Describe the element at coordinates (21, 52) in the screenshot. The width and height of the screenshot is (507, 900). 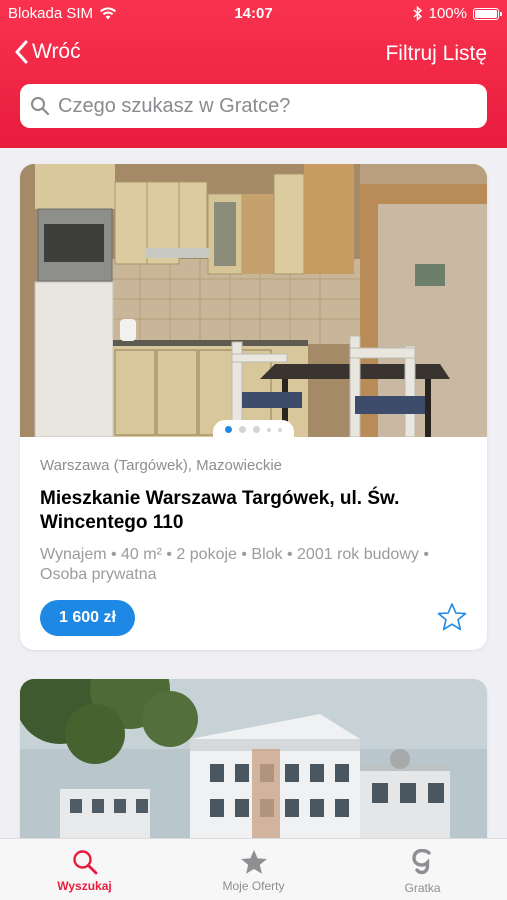
I see `chevron-left-icon` at that location.